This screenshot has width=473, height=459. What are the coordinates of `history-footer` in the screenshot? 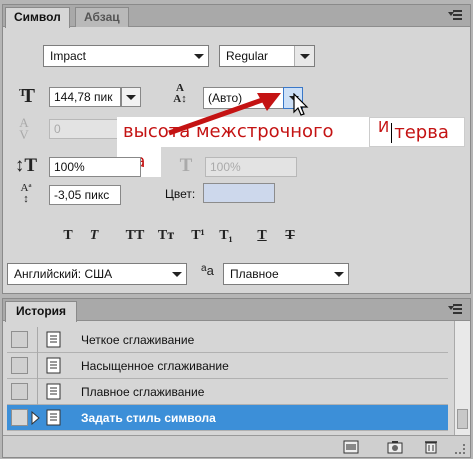 It's located at (236, 446).